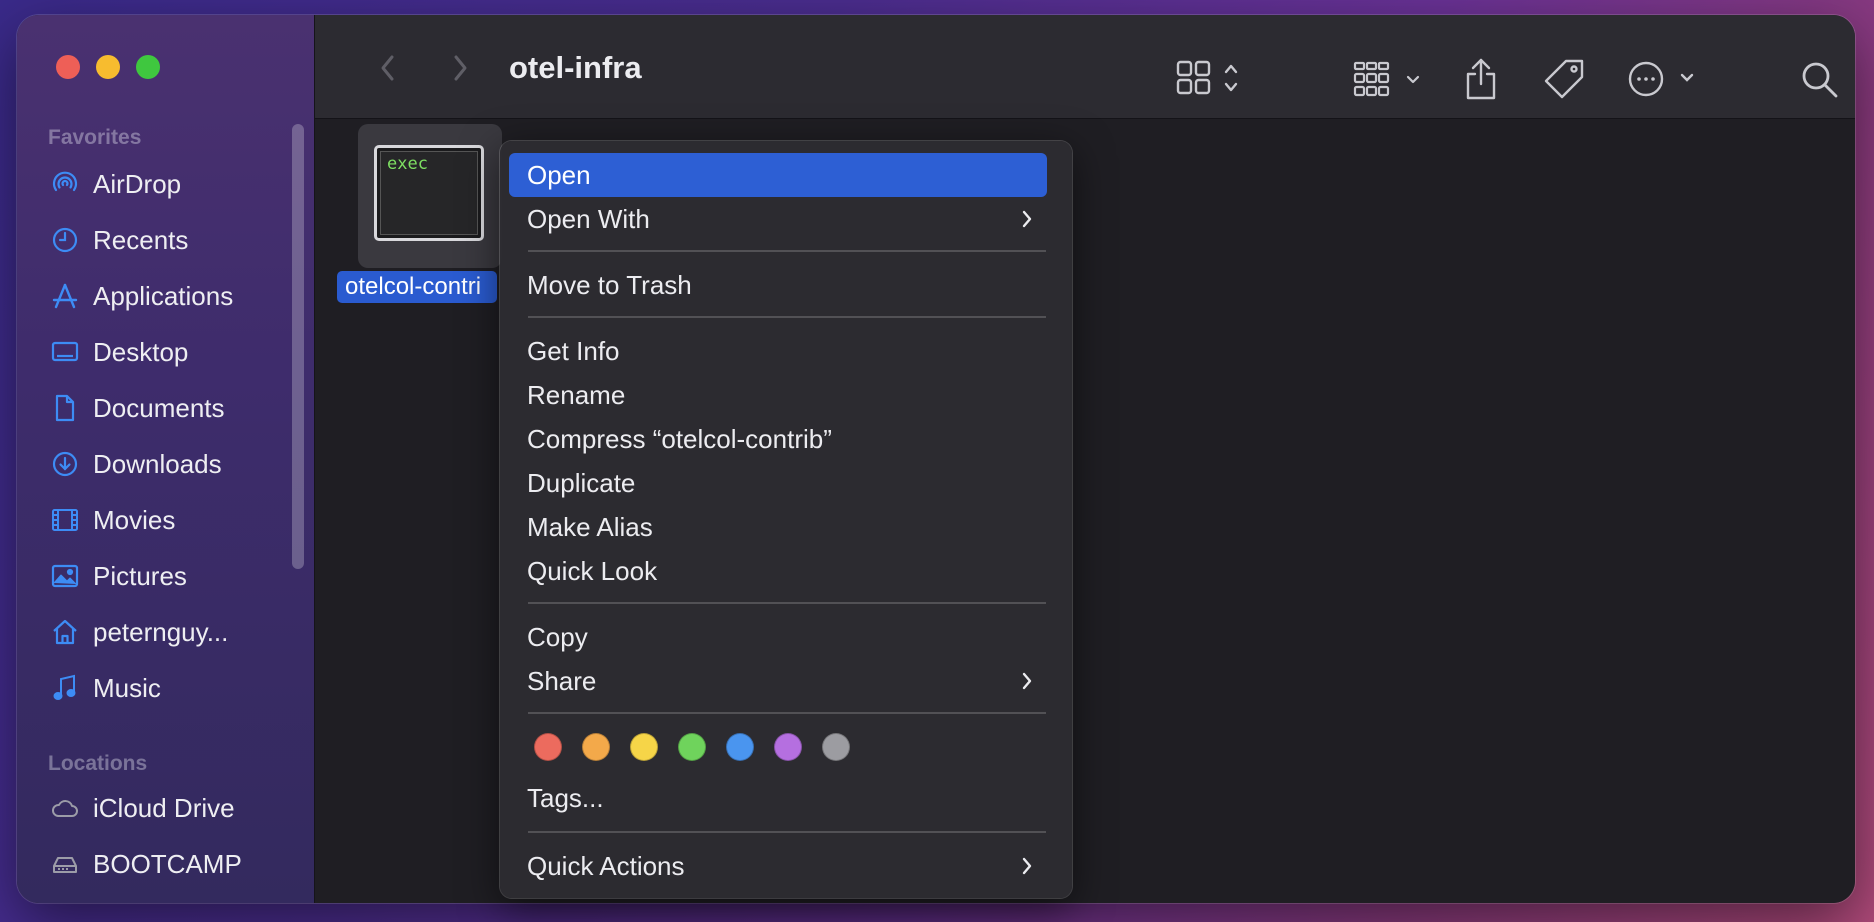  Describe the element at coordinates (778, 571) in the screenshot. I see `menu-item-quick-look: Quick Look` at that location.